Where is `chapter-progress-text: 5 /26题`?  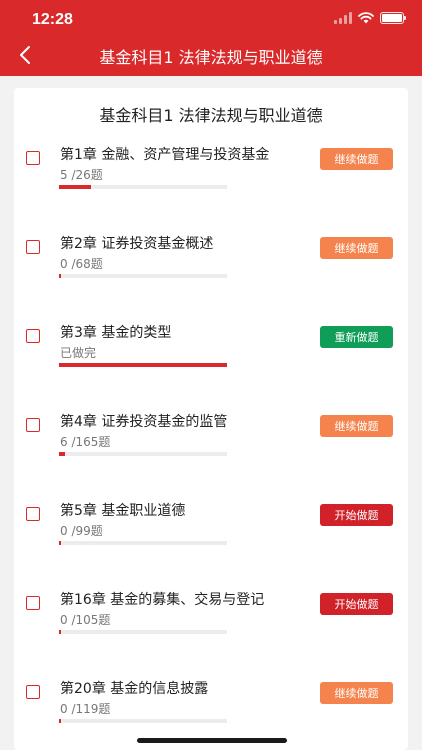
chapter-progress-text: 5 /26题 is located at coordinates (81, 175).